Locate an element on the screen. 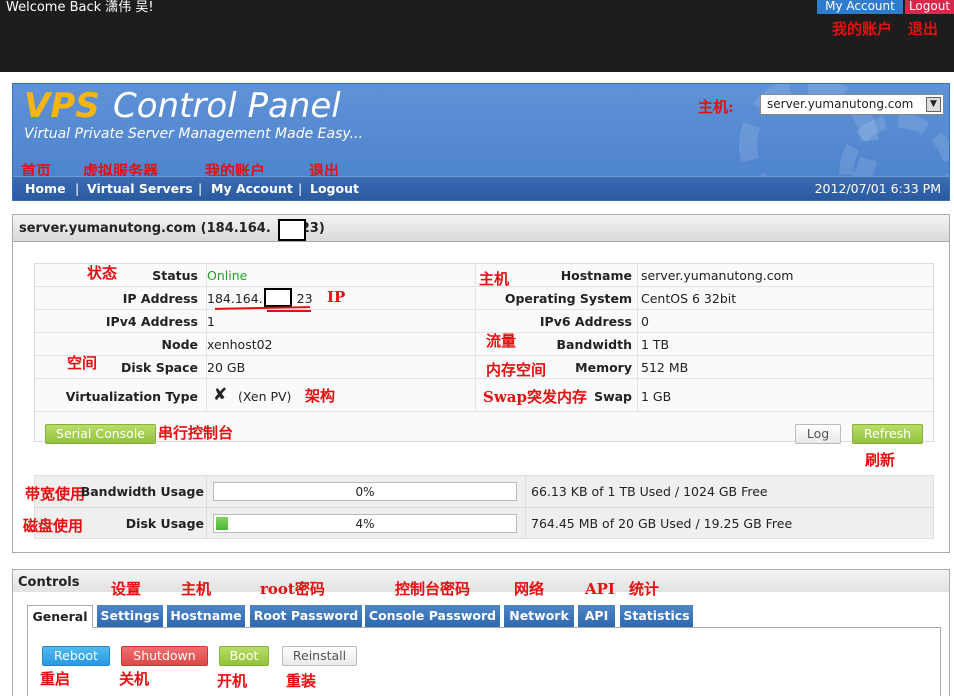  annotation-reboot: 重启 is located at coordinates (55, 679).